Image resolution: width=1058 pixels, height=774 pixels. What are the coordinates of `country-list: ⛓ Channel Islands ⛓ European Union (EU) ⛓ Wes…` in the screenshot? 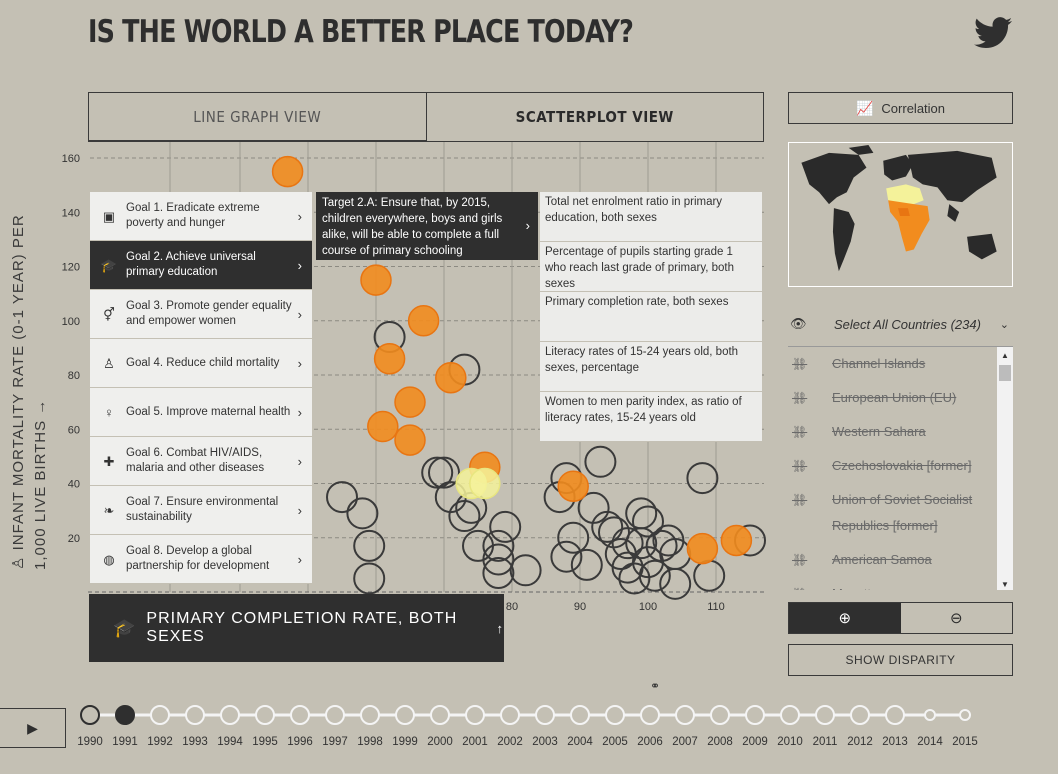 It's located at (900, 468).